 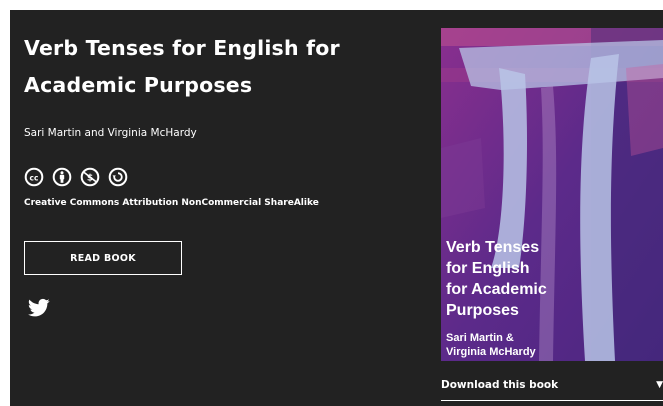 I want to click on attribution-icon, so click(x=62, y=177).